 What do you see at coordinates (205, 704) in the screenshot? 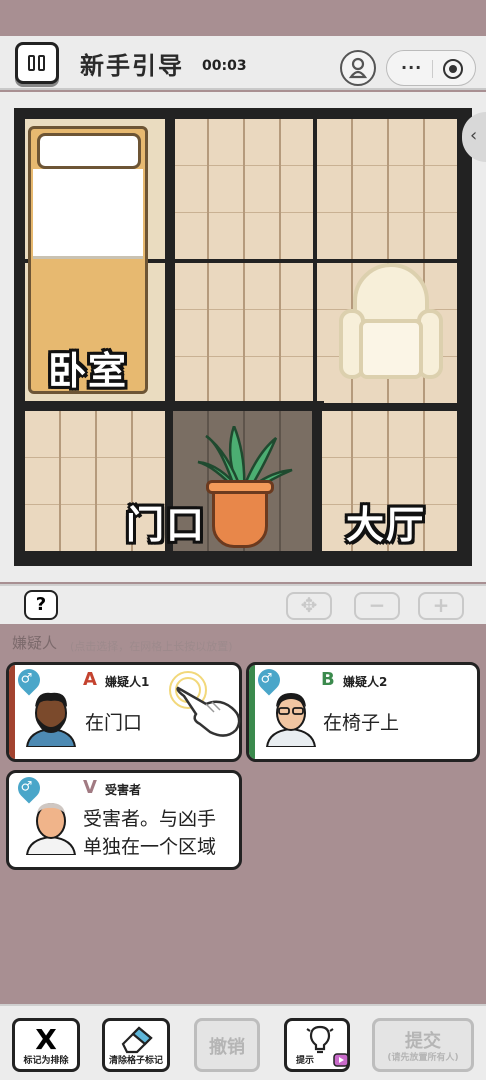
I see `tutorial-hand-icon` at bounding box center [205, 704].